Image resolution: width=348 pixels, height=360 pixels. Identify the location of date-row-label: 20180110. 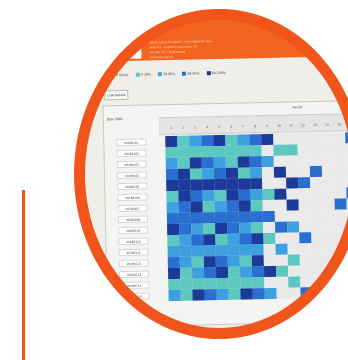
(133, 241).